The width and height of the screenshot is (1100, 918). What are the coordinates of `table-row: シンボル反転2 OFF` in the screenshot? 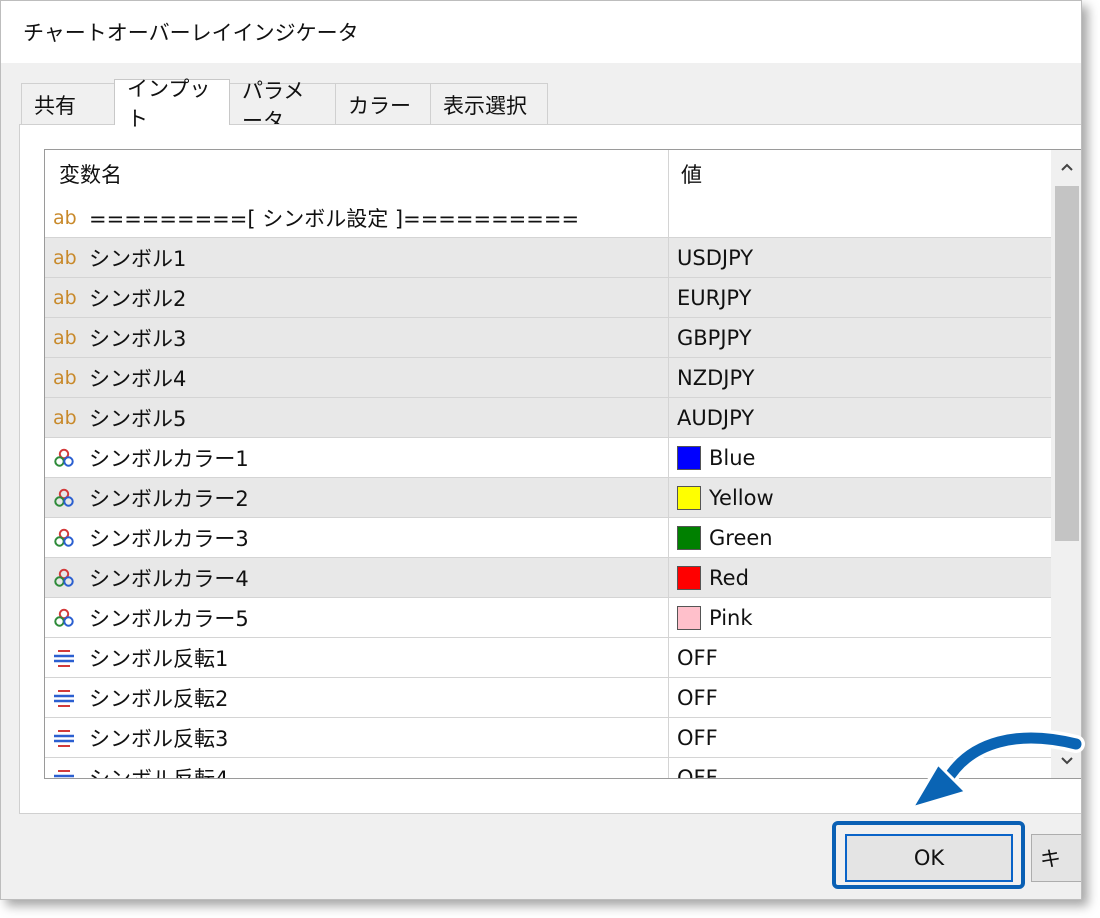 It's located at (548, 698).